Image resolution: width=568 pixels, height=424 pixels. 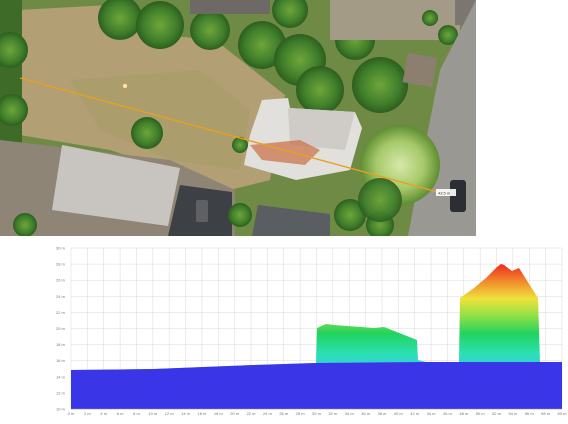 What do you see at coordinates (415, 413) in the screenshot?
I see `x-tick-label: 42 m` at bounding box center [415, 413].